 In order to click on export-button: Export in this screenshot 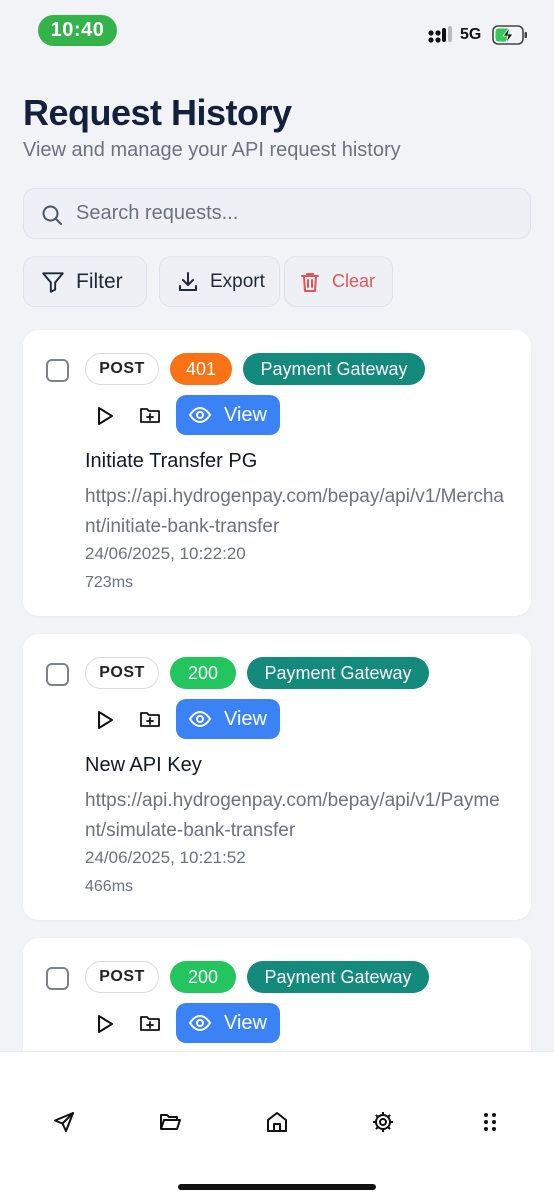, I will do `click(219, 281)`.